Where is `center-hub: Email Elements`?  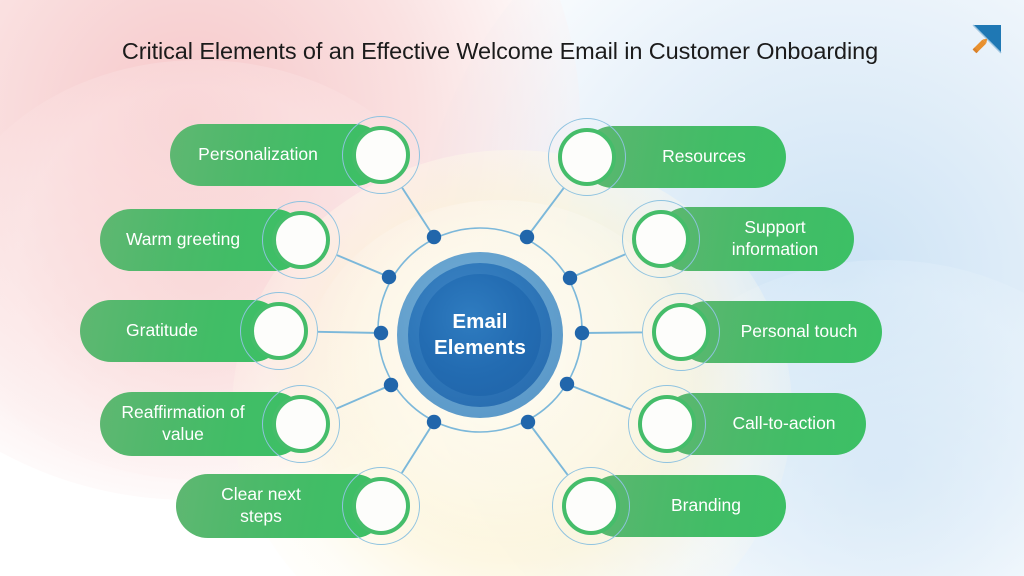 center-hub: Email Elements is located at coordinates (480, 335).